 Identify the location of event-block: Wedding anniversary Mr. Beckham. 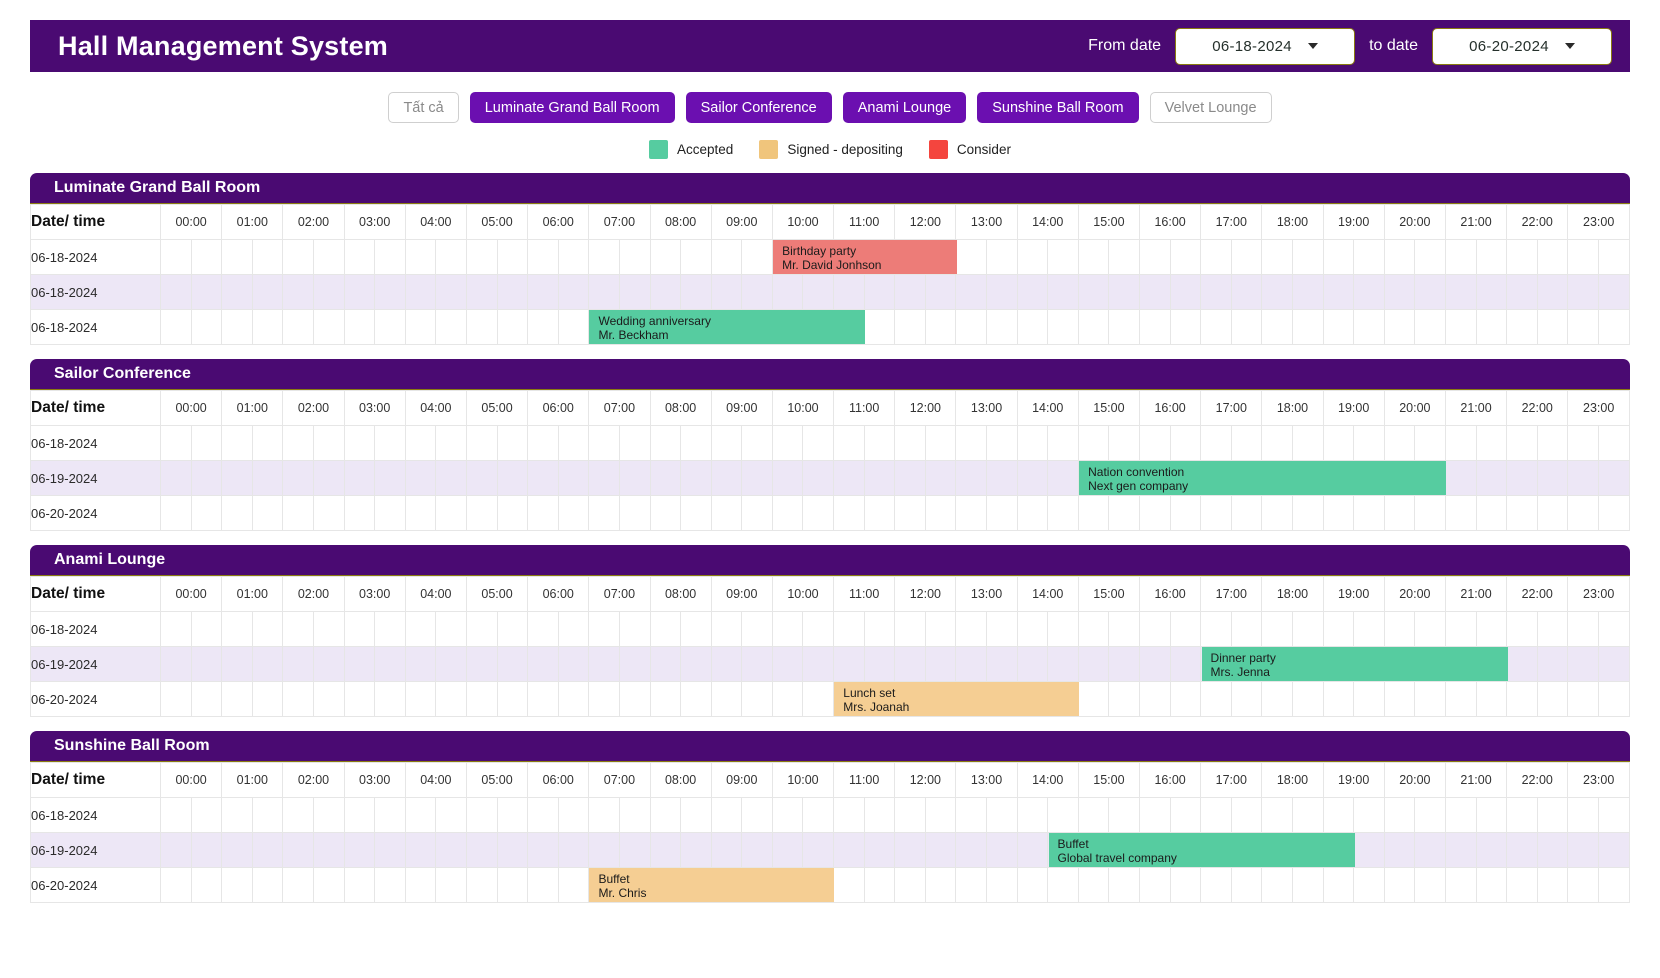
(727, 327).